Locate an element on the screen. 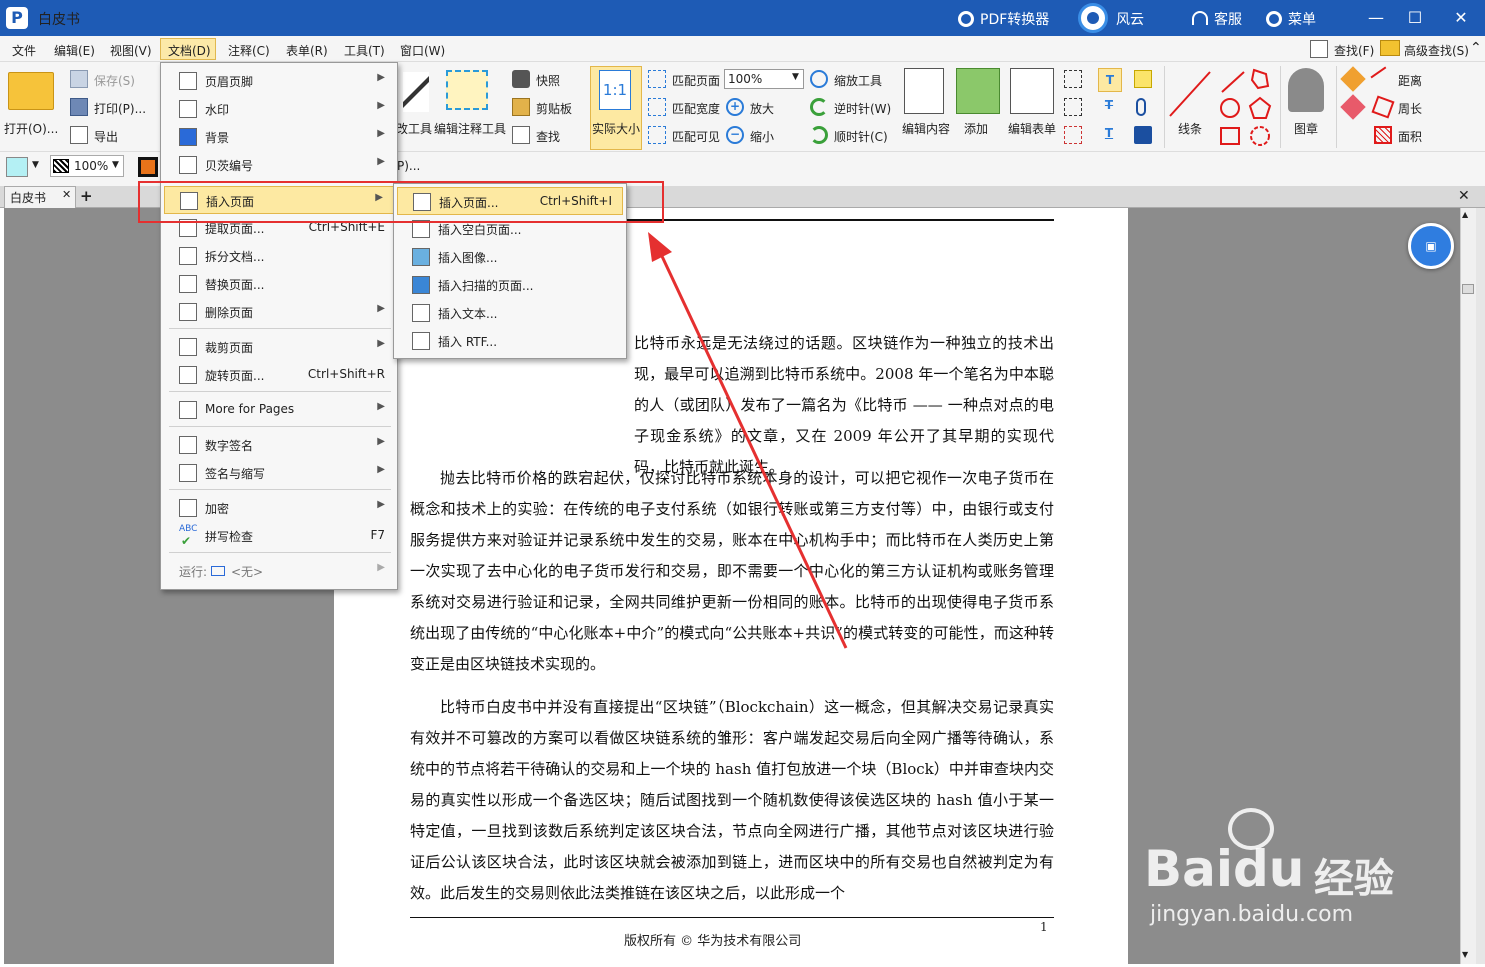 The image size is (1485, 967). text-select-icon is located at coordinates (1073, 135).